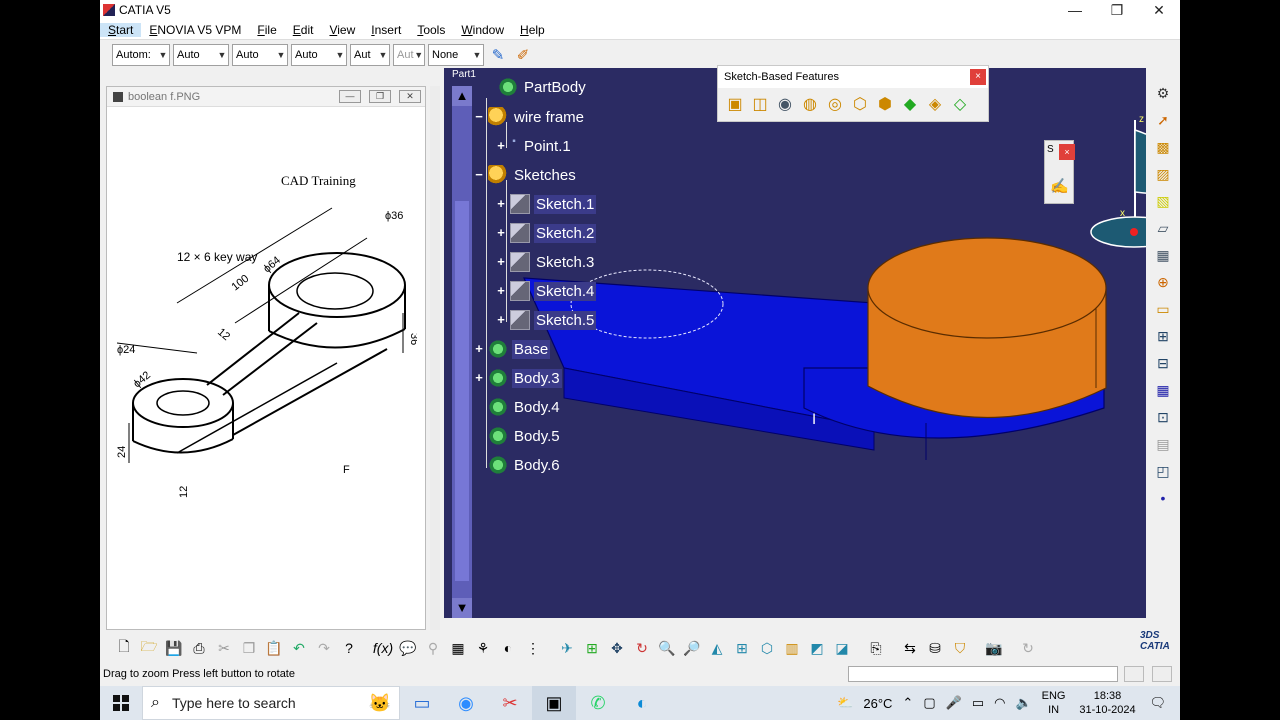 The width and height of the screenshot is (1280, 720). I want to click on point-target-icon: ⊕, so click(1163, 282).